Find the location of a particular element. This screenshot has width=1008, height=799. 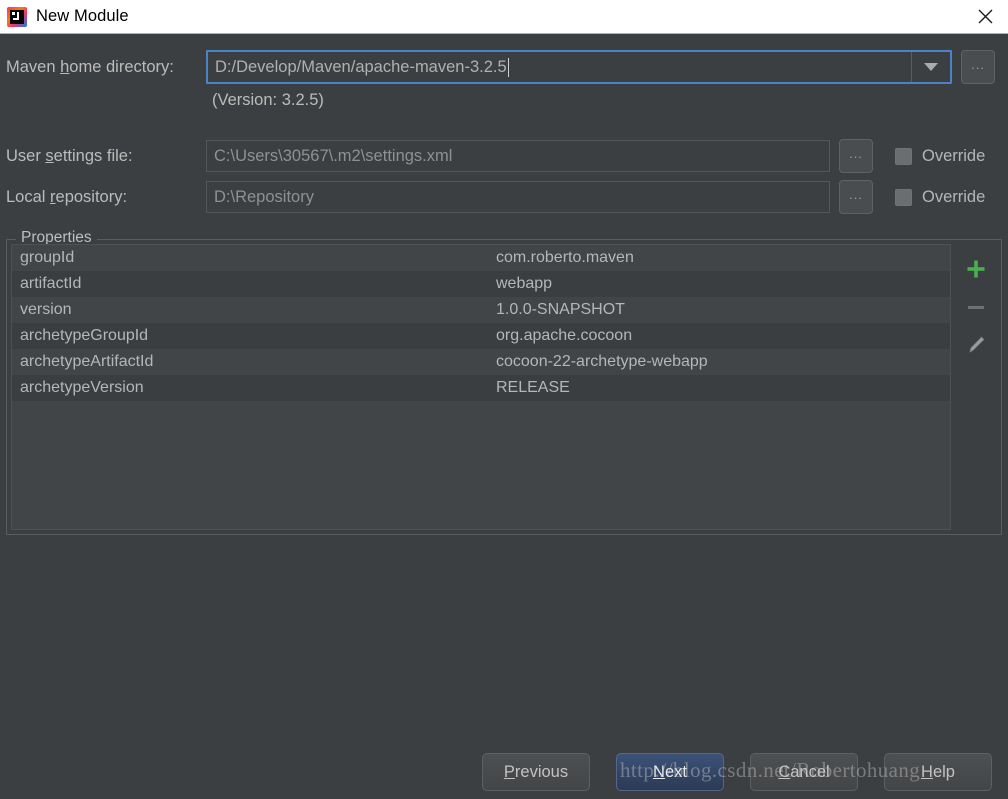

property-value-cell: com.roberto.maven is located at coordinates (565, 257).